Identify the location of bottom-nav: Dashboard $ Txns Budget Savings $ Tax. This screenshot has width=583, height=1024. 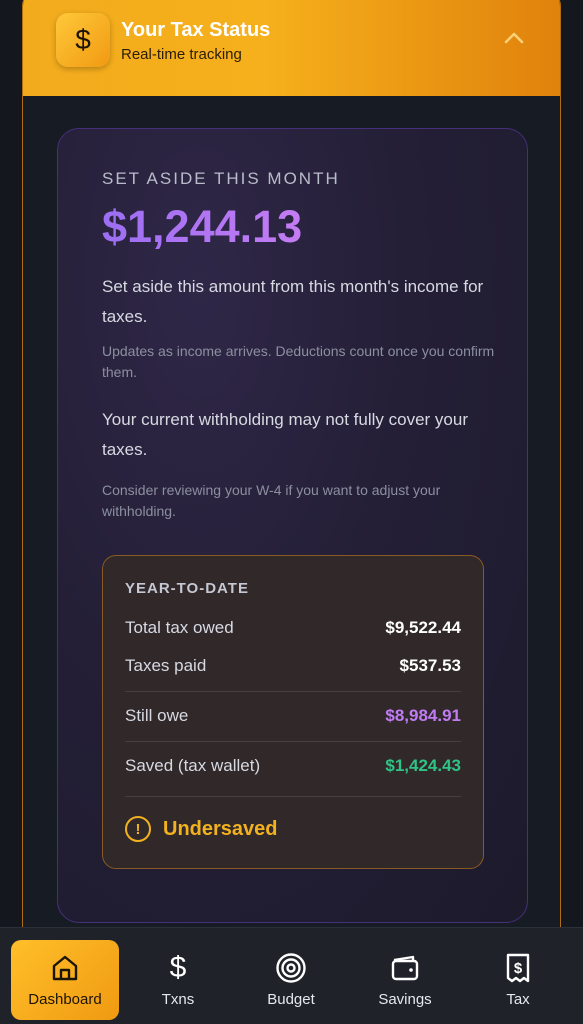
(291, 975).